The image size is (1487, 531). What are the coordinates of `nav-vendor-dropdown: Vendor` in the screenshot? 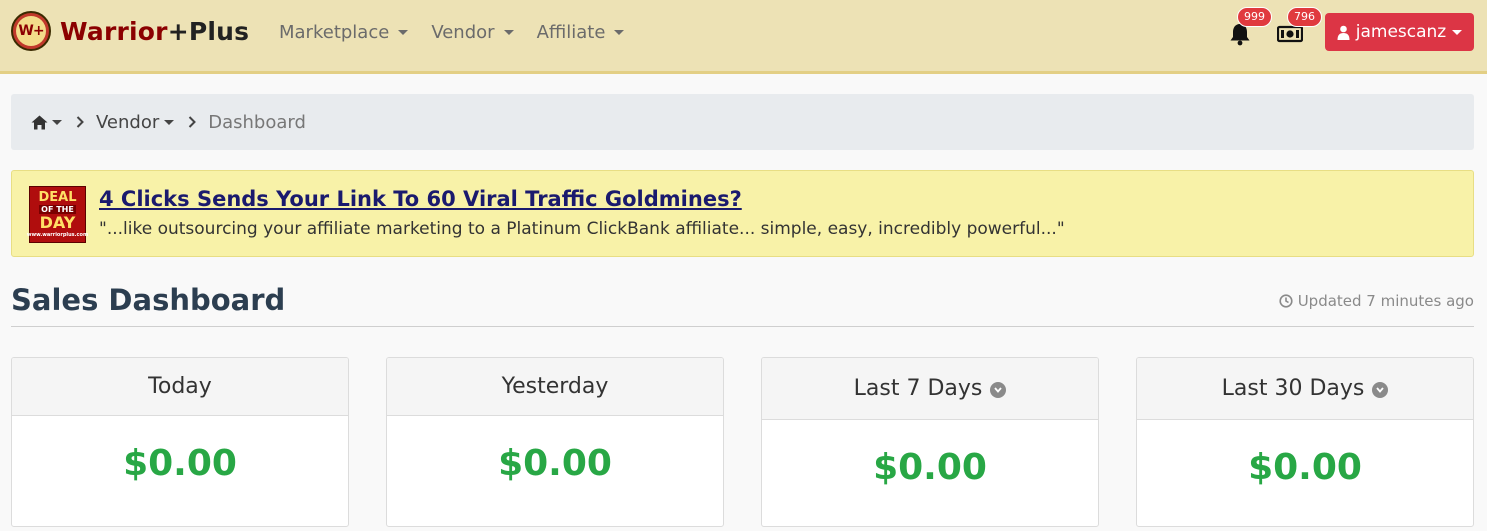 It's located at (472, 32).